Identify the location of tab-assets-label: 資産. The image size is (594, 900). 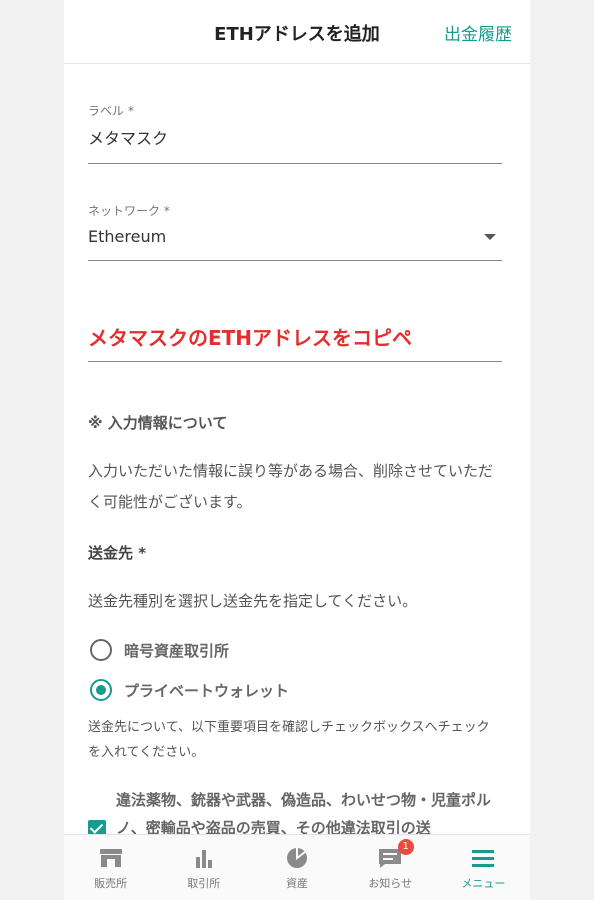
(297, 883).